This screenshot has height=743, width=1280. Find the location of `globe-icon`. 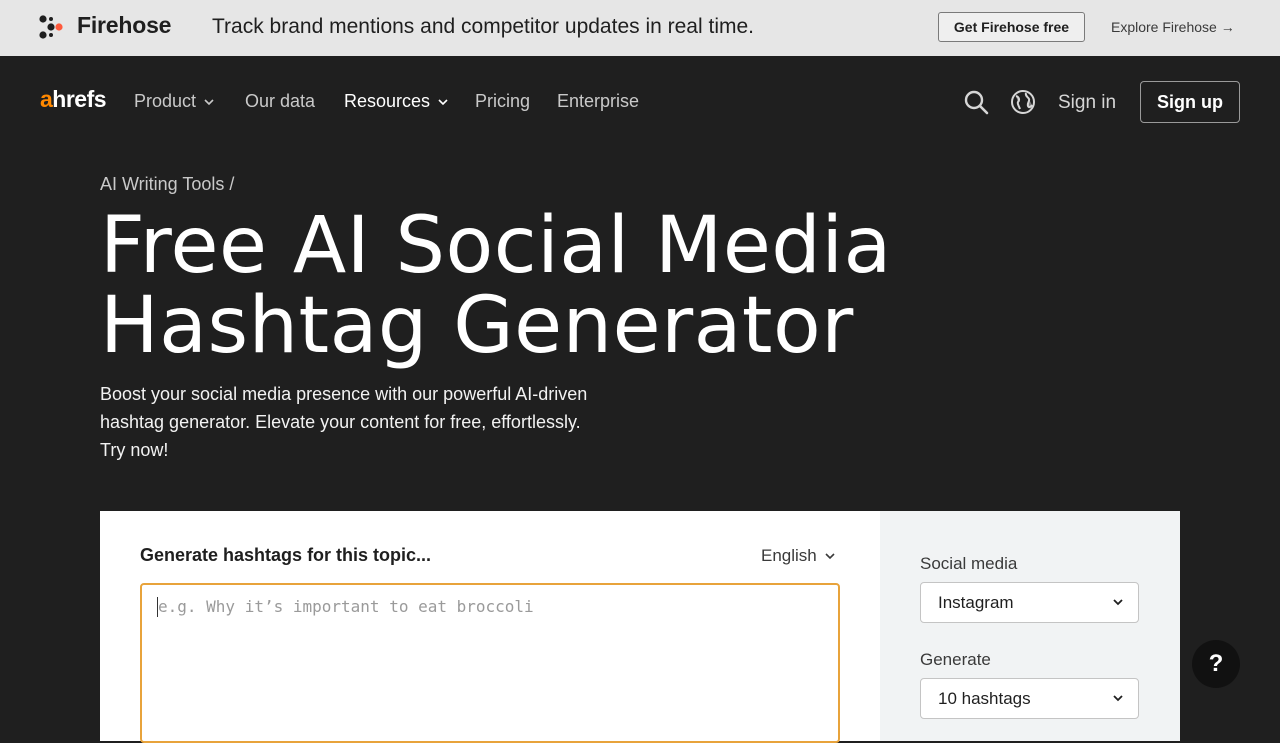

globe-icon is located at coordinates (1023, 102).